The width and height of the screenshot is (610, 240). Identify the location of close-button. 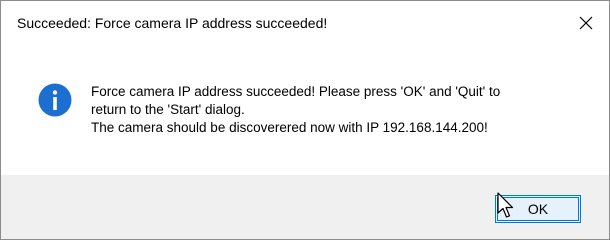
(586, 23).